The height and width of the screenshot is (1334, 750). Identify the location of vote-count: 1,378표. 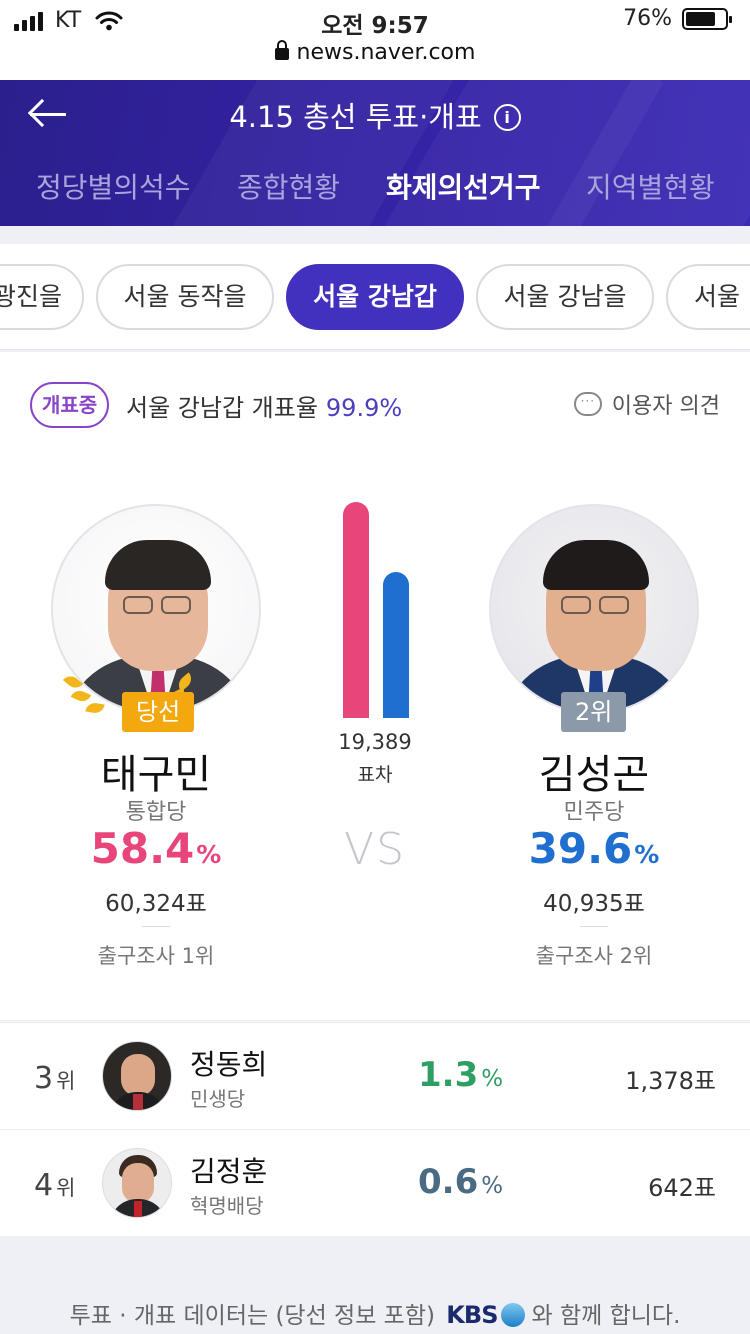
(670, 1081).